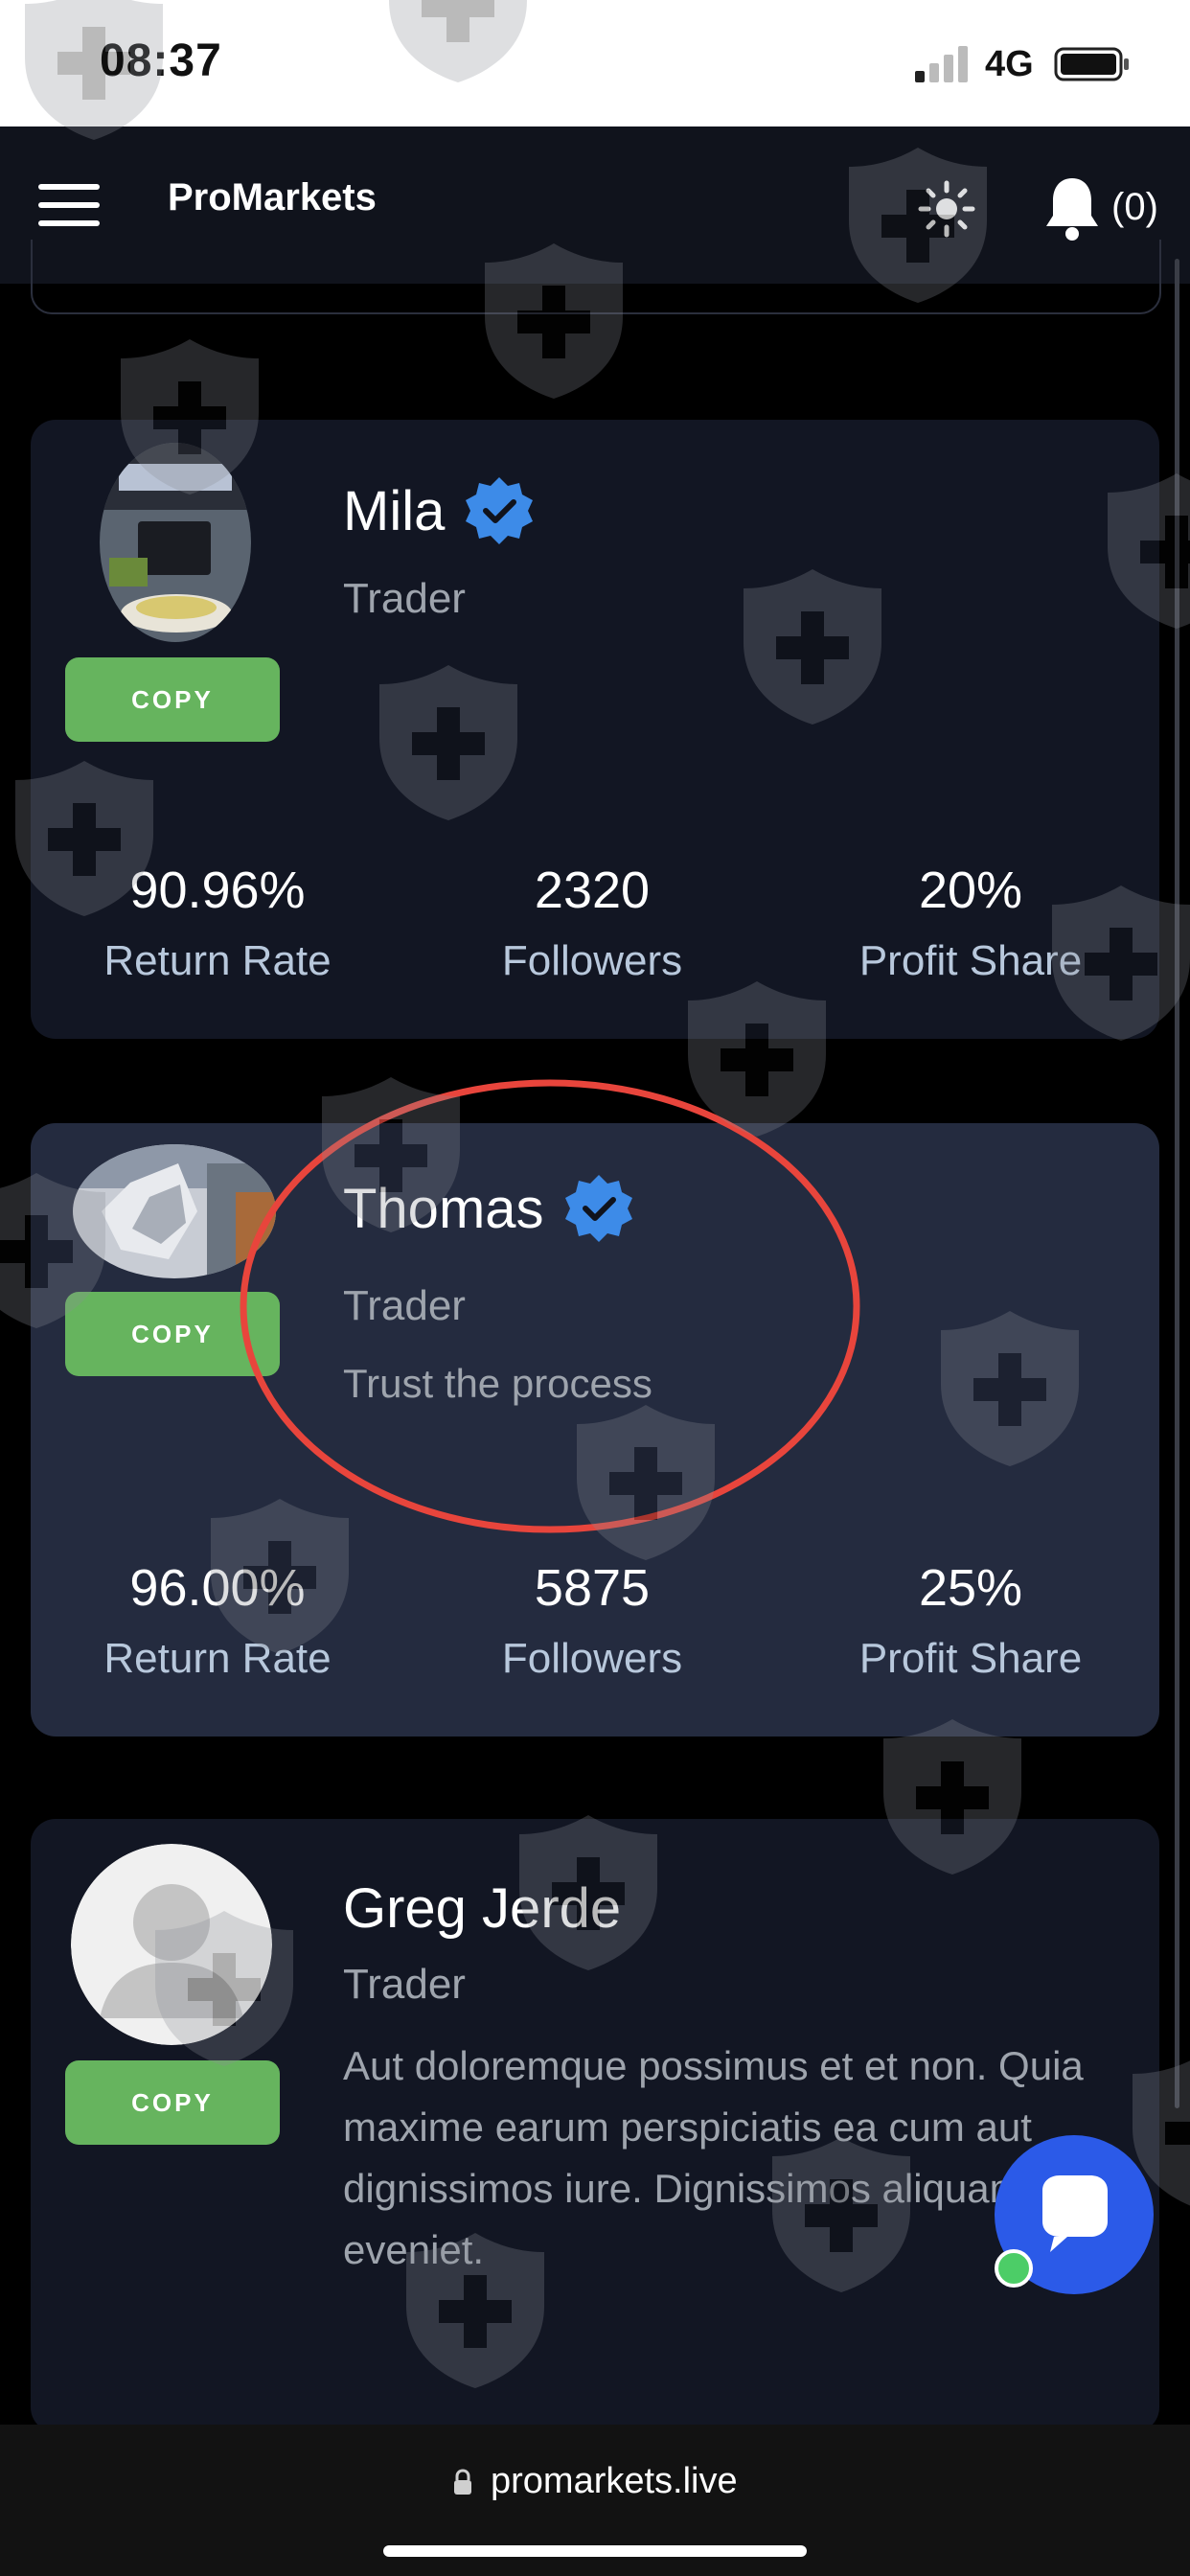 The height and width of the screenshot is (2576, 1190). Describe the element at coordinates (592, 1588) in the screenshot. I see `stat-value: 5875` at that location.